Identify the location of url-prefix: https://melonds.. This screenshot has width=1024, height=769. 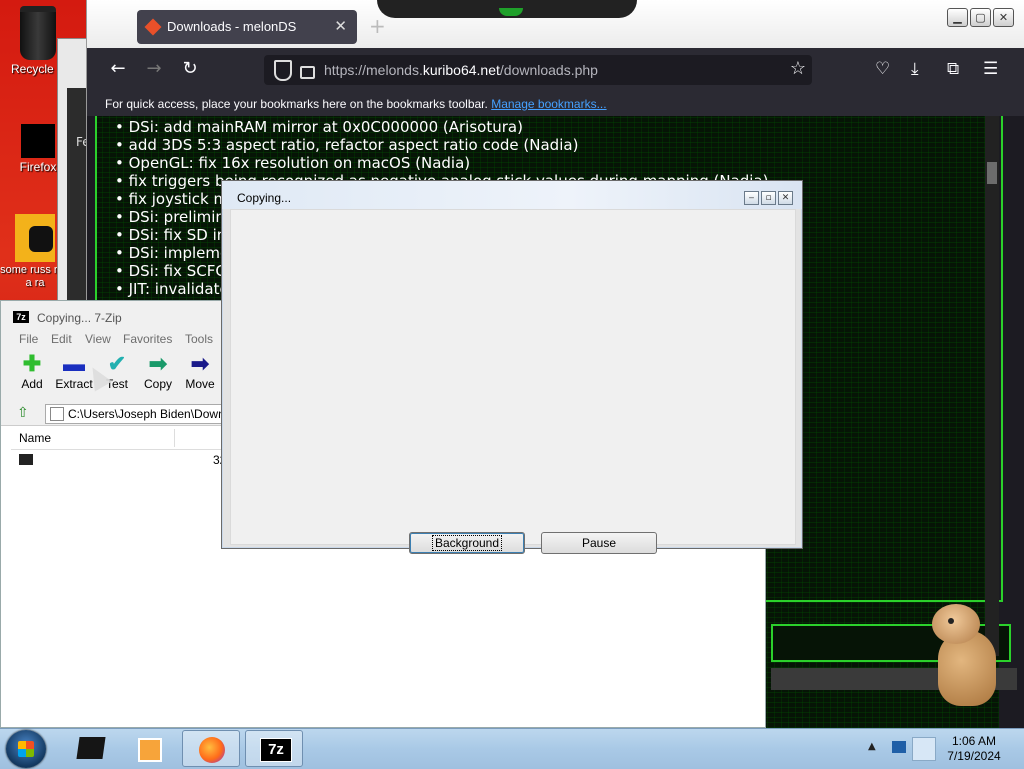
(373, 70).